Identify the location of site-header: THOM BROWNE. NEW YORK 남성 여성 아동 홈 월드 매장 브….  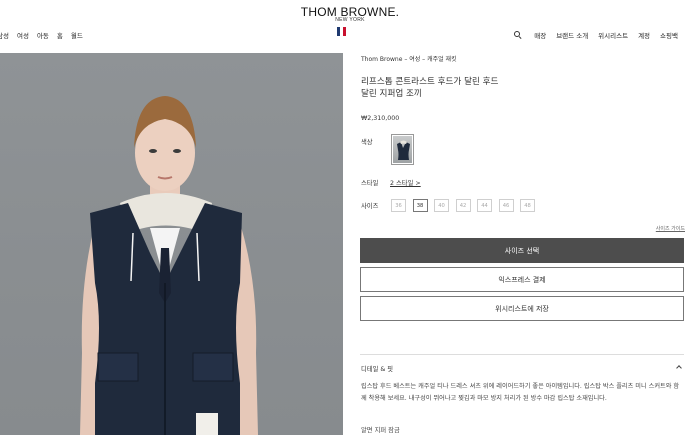
(350, 25).